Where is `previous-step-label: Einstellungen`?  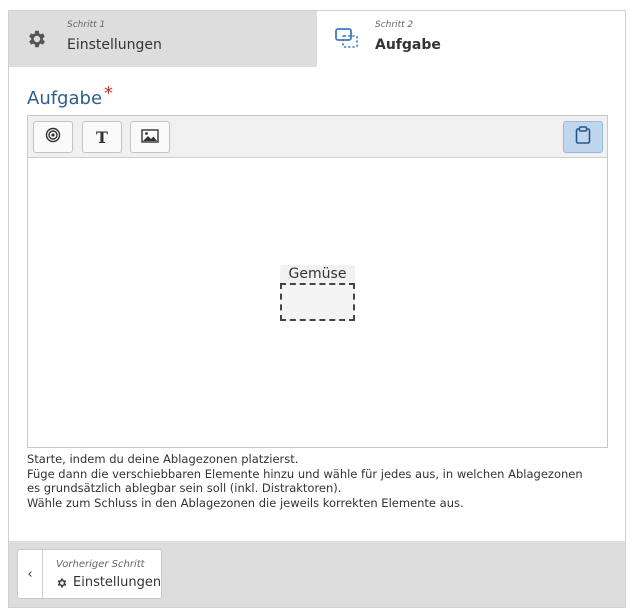 previous-step-label: Einstellungen is located at coordinates (108, 582).